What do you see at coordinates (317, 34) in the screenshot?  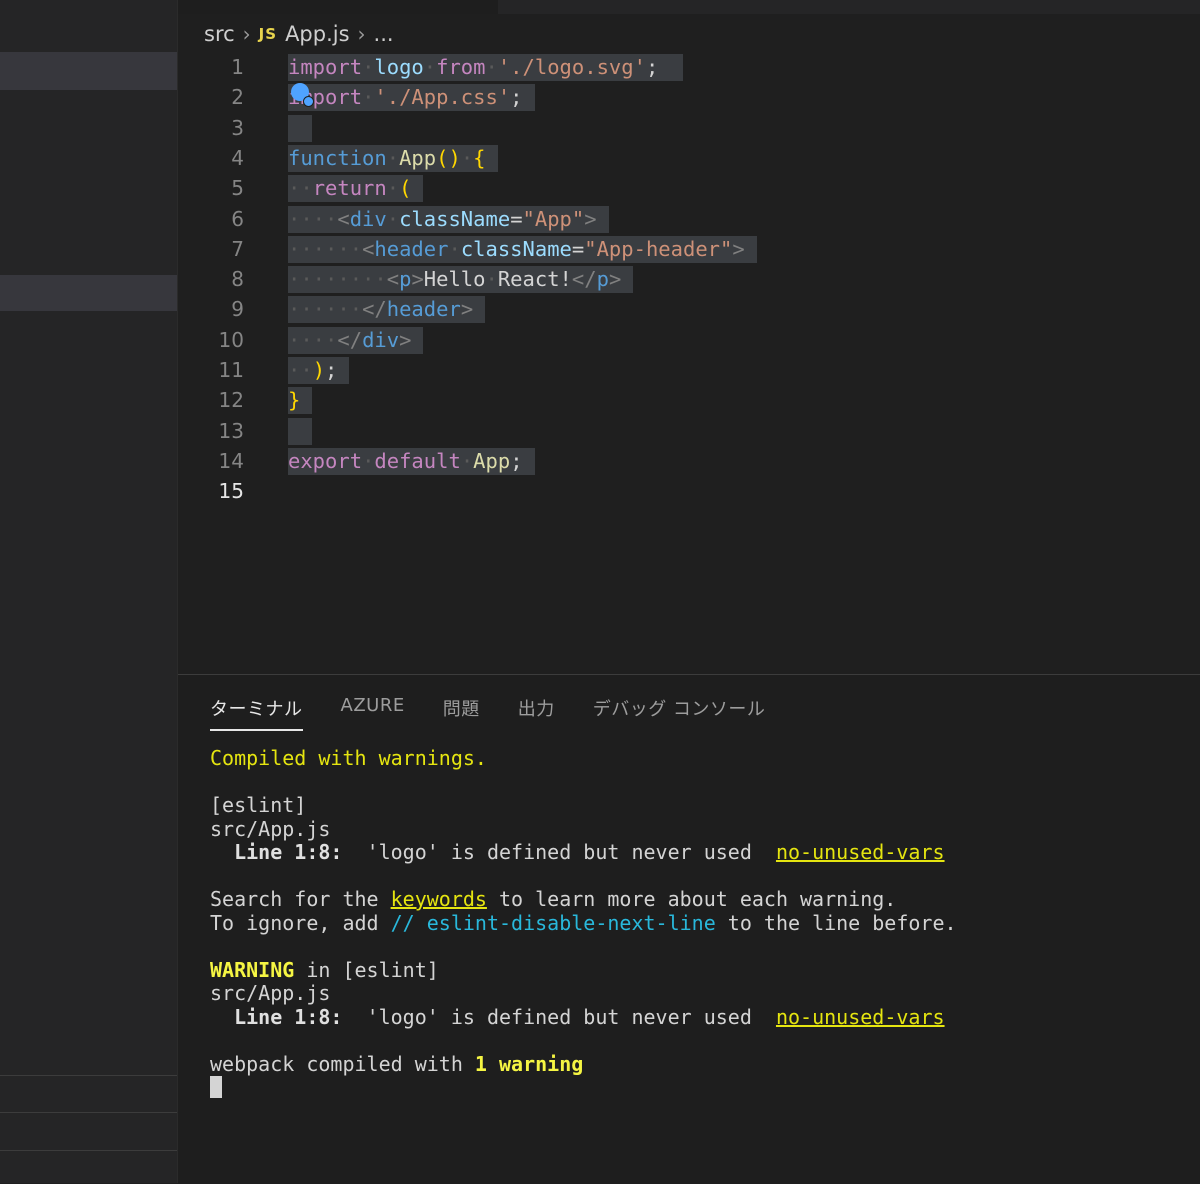 I see `breadcrumb-file: App.js` at bounding box center [317, 34].